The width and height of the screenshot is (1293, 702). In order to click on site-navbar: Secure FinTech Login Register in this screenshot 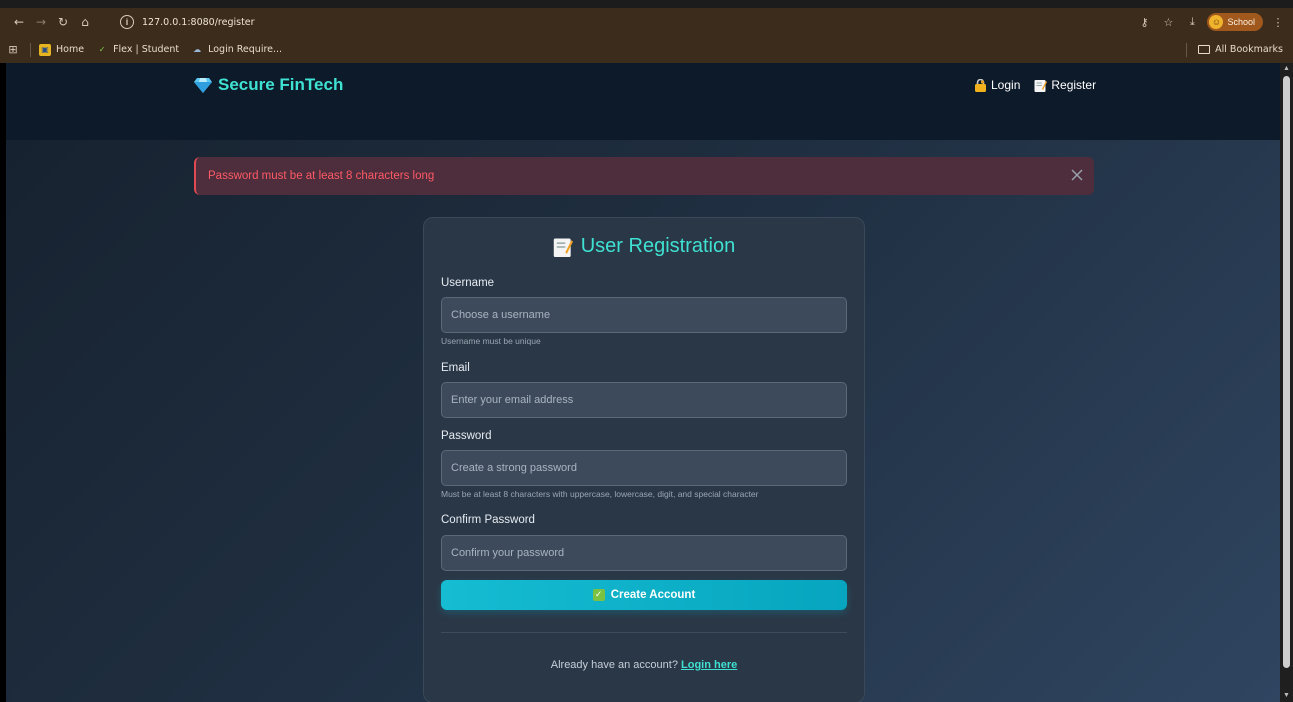, I will do `click(643, 101)`.